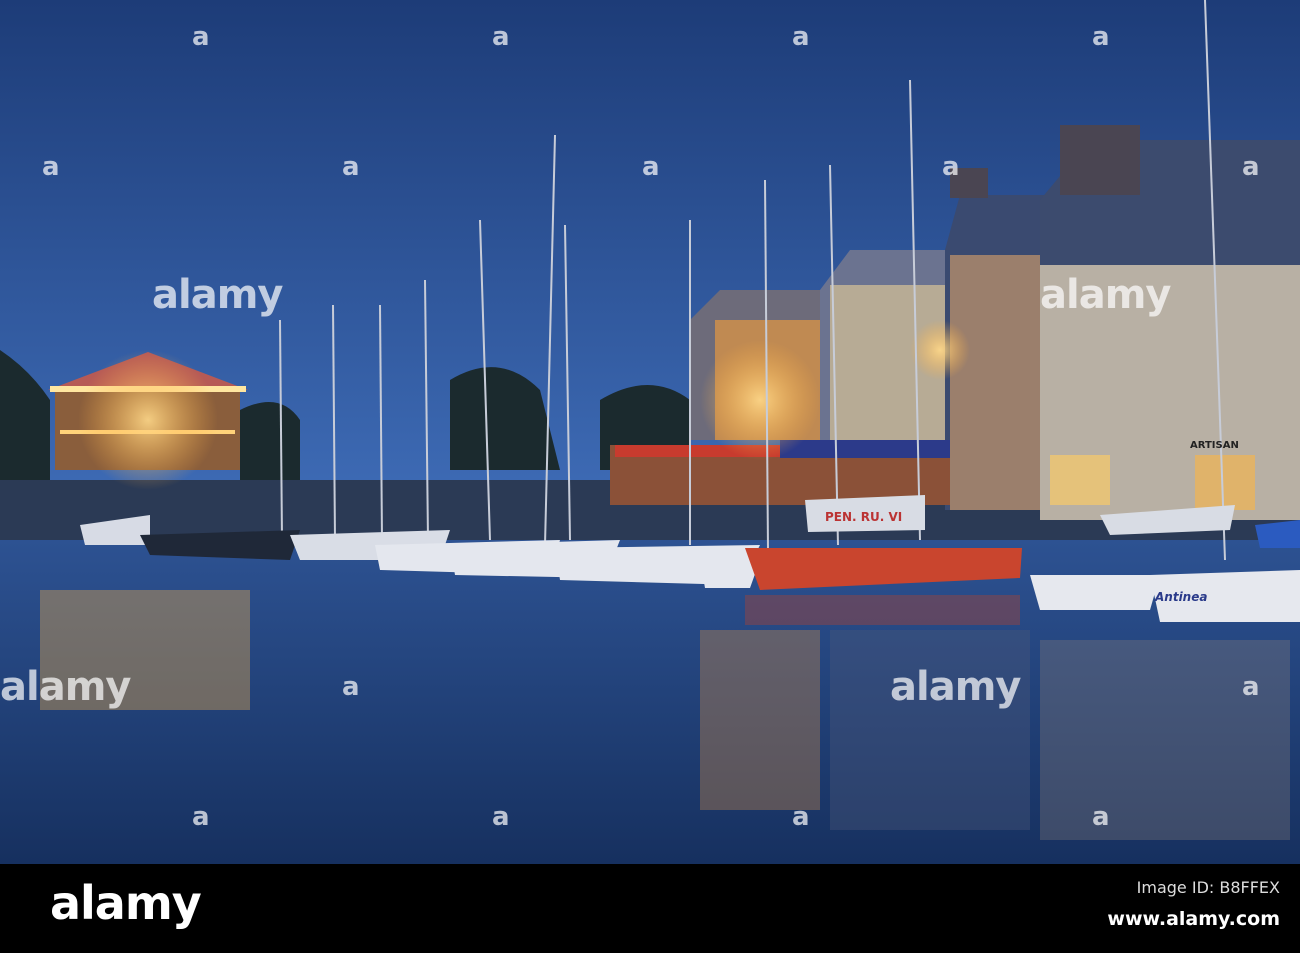 This screenshot has height=953, width=1300. Describe the element at coordinates (126, 903) in the screenshot. I see `footer-logo: alamy` at that location.